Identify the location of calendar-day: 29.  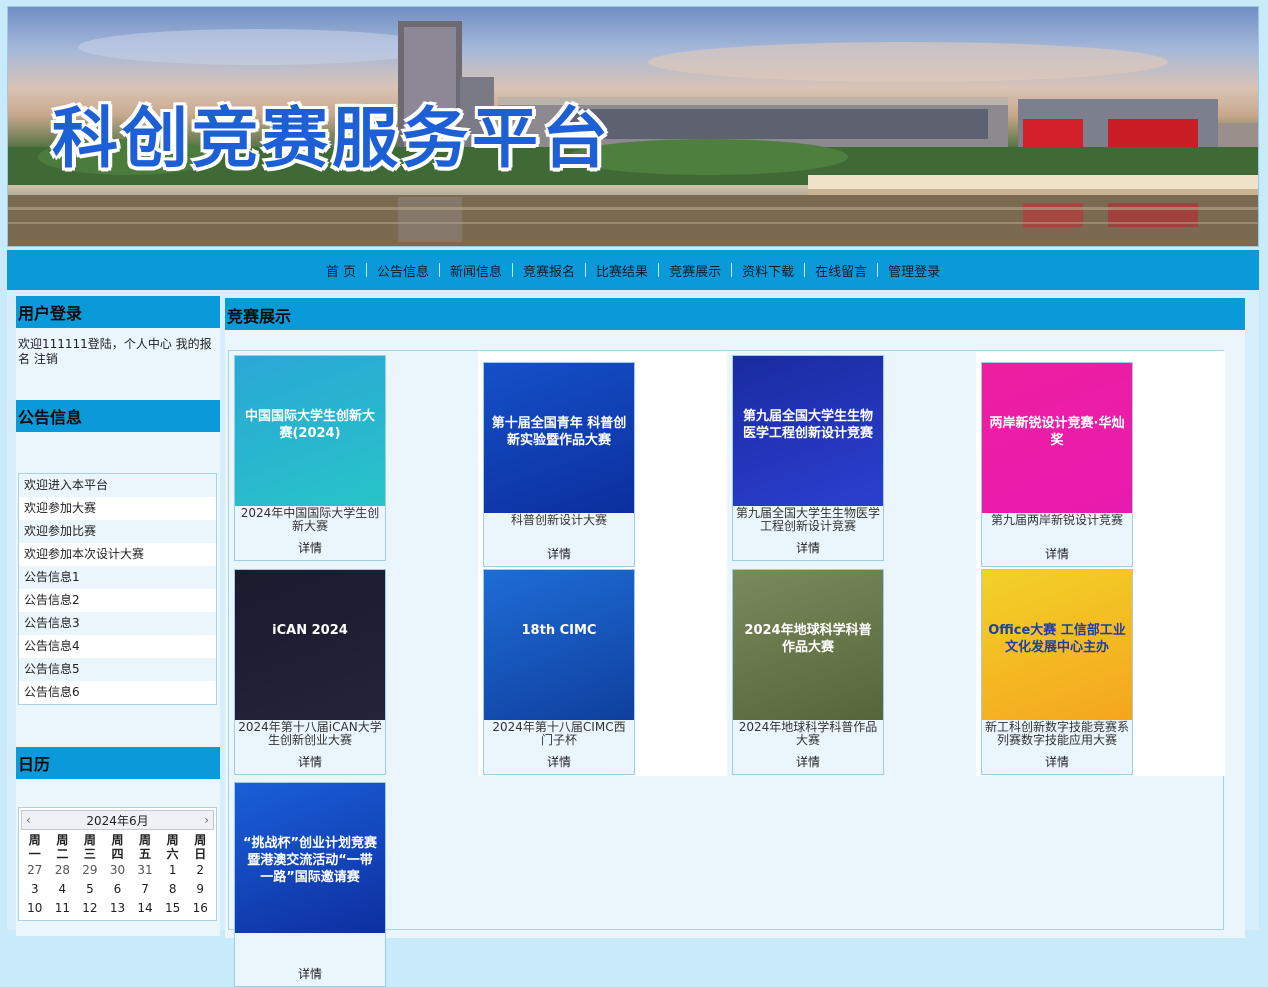
(90, 870).